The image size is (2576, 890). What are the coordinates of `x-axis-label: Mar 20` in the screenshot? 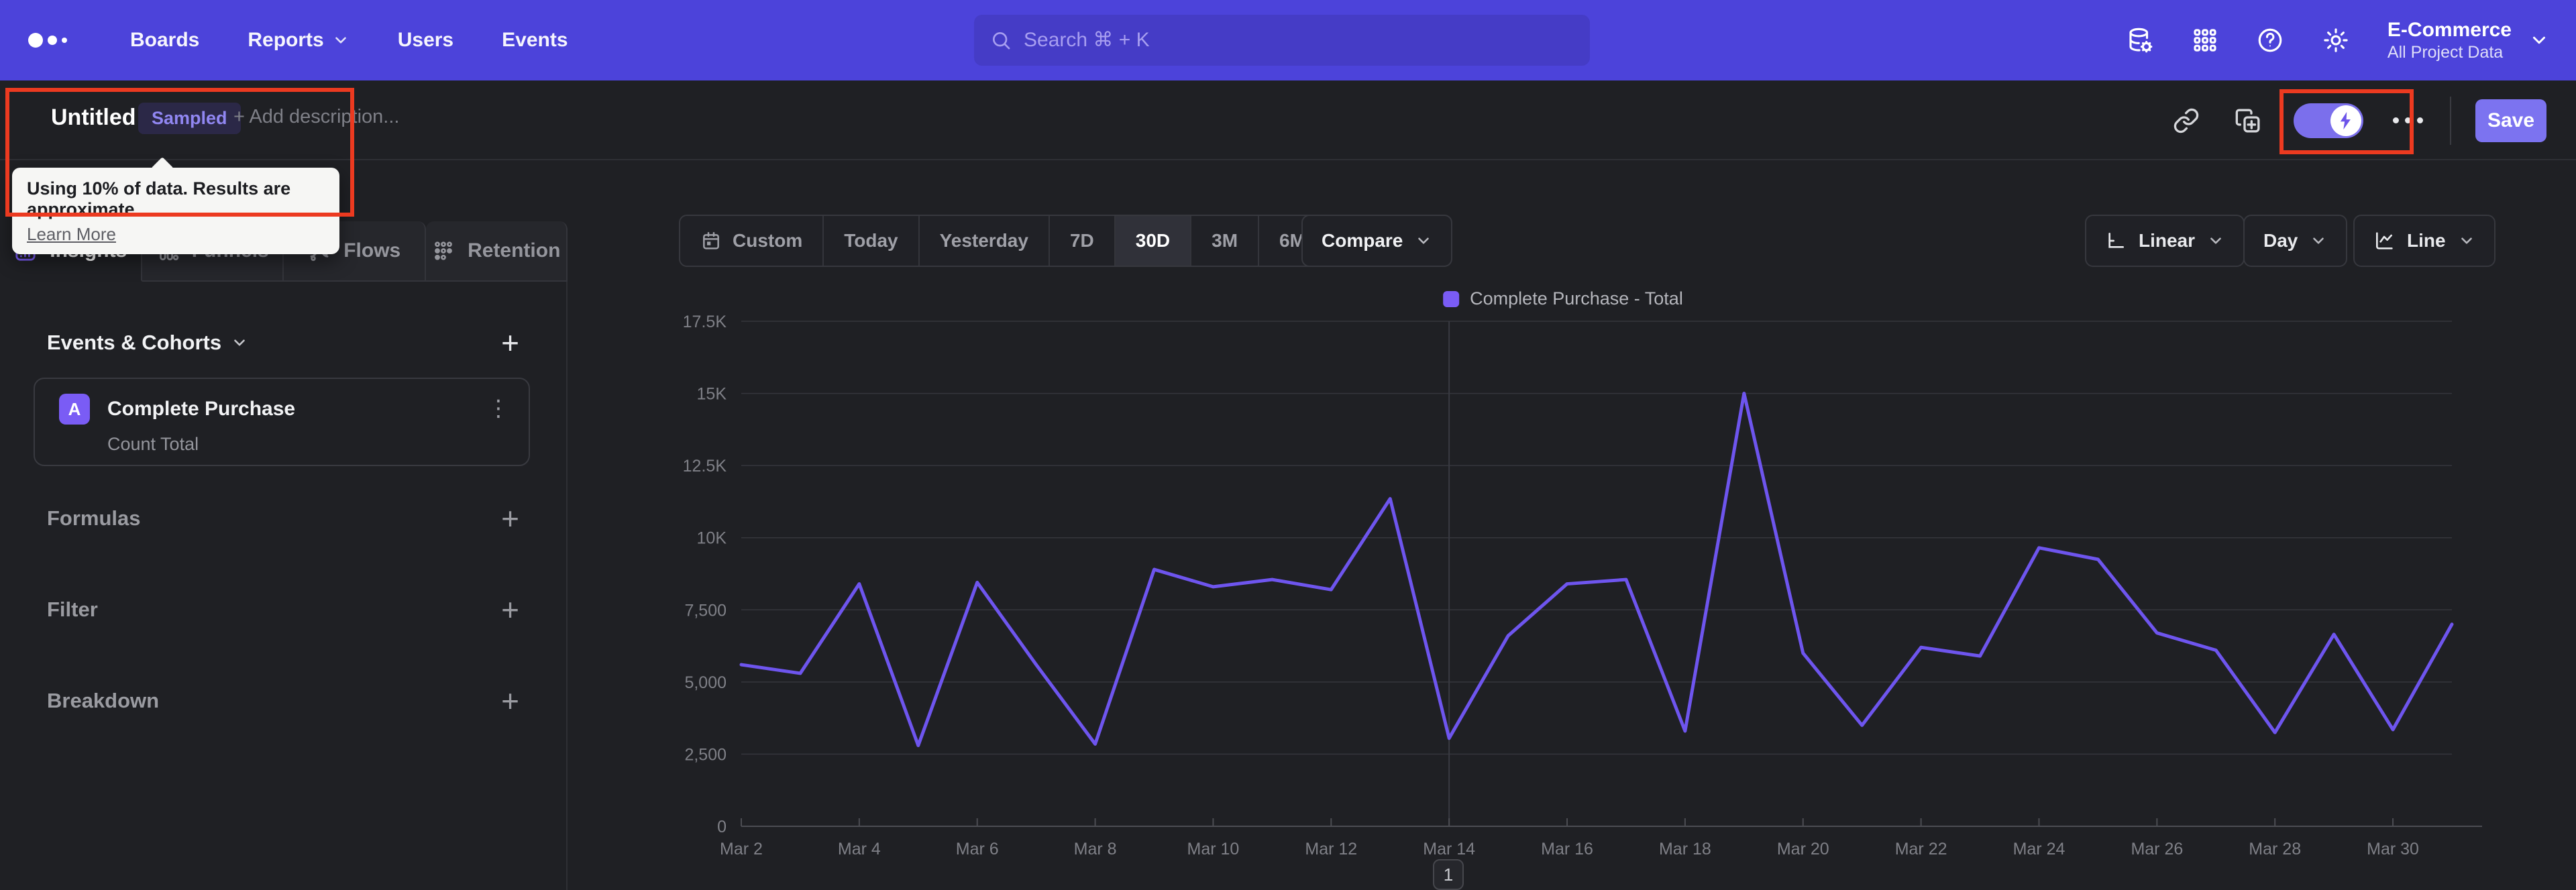 It's located at (1803, 849).